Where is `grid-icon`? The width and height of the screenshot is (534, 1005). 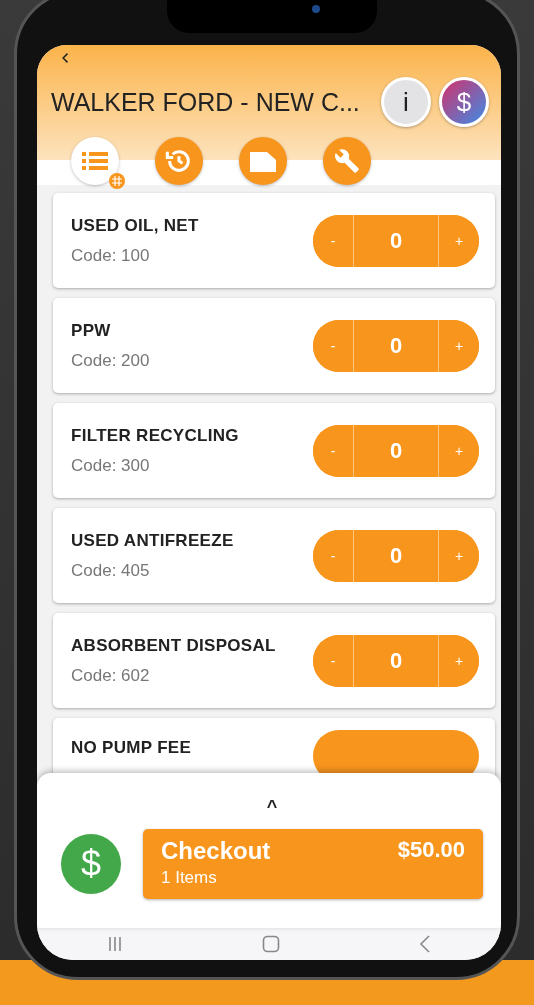 grid-icon is located at coordinates (117, 181).